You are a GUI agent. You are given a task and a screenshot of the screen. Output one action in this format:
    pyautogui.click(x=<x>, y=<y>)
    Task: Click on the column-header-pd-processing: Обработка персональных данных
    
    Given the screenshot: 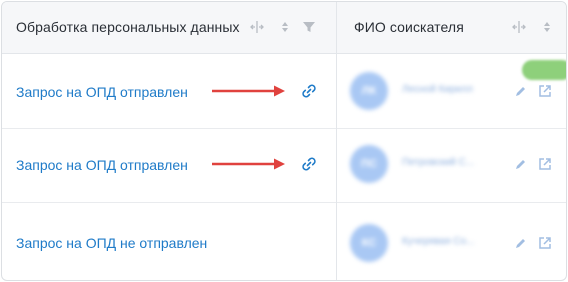 What is the action you would take?
    pyautogui.click(x=128, y=27)
    